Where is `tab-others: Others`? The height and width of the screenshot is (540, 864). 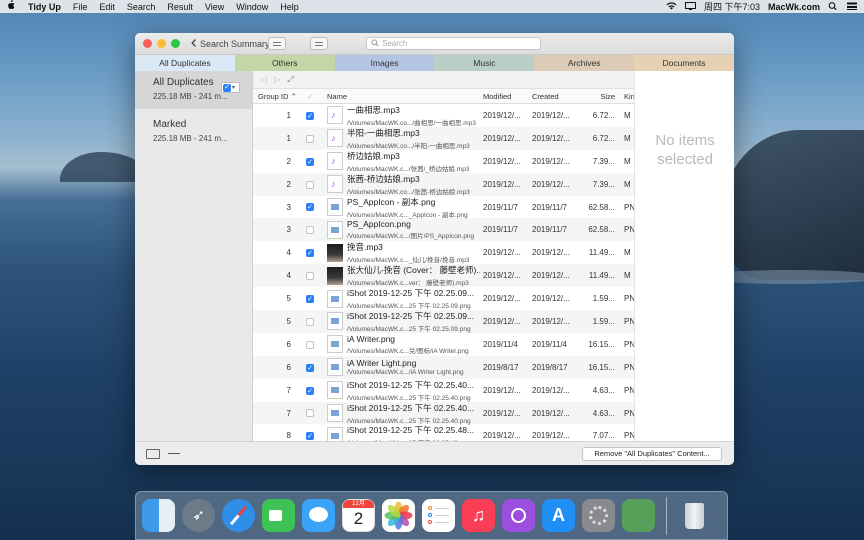
tab-others: Others is located at coordinates (284, 63).